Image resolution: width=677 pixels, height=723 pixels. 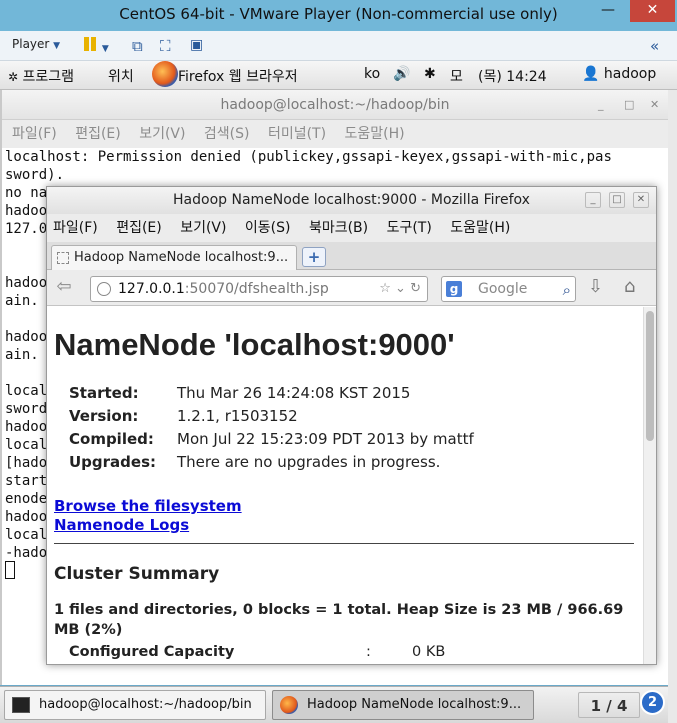 What do you see at coordinates (10, 570) in the screenshot?
I see `terminal-cursor` at bounding box center [10, 570].